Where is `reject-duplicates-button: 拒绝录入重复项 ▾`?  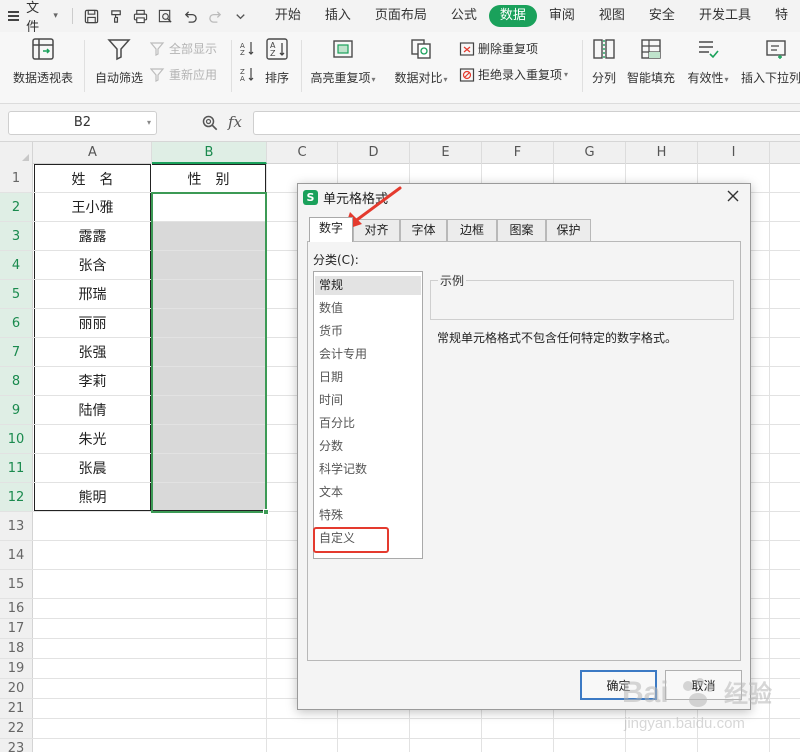
reject-duplicates-button: 拒绝录入重复项 ▾ is located at coordinates (513, 74).